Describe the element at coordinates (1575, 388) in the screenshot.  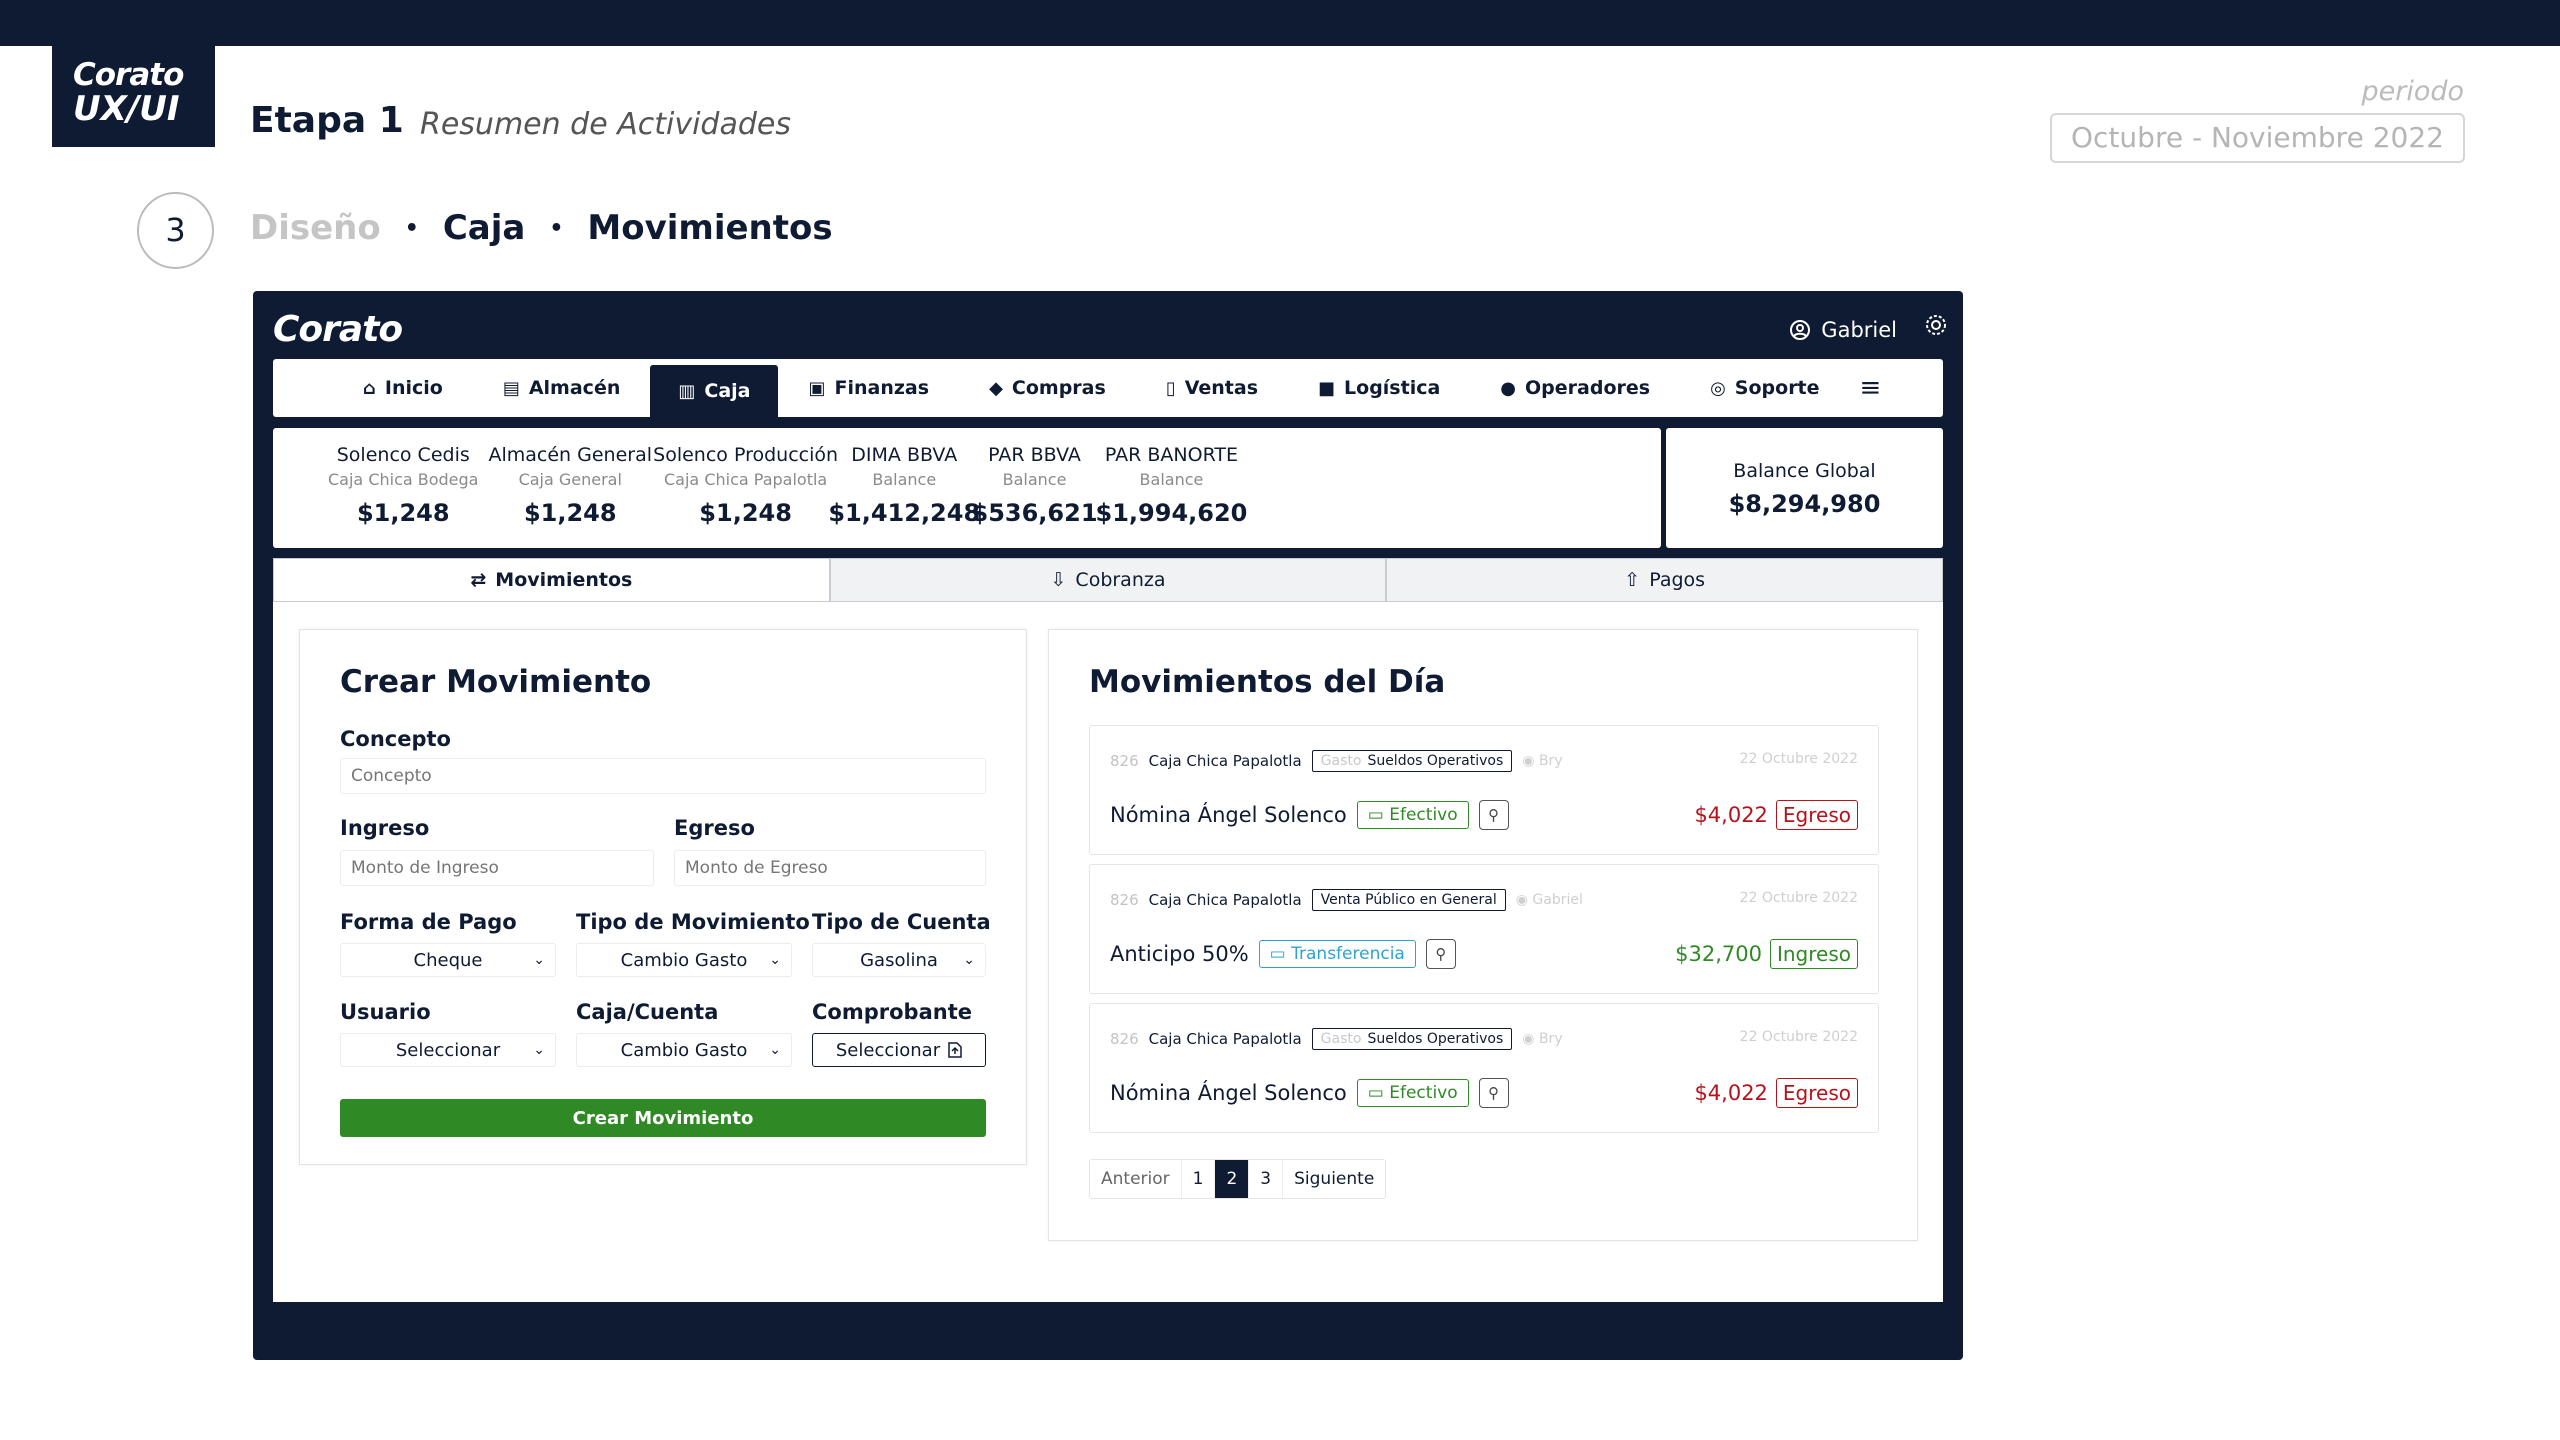
I see `nav-item-operadores: ● Operadores` at that location.